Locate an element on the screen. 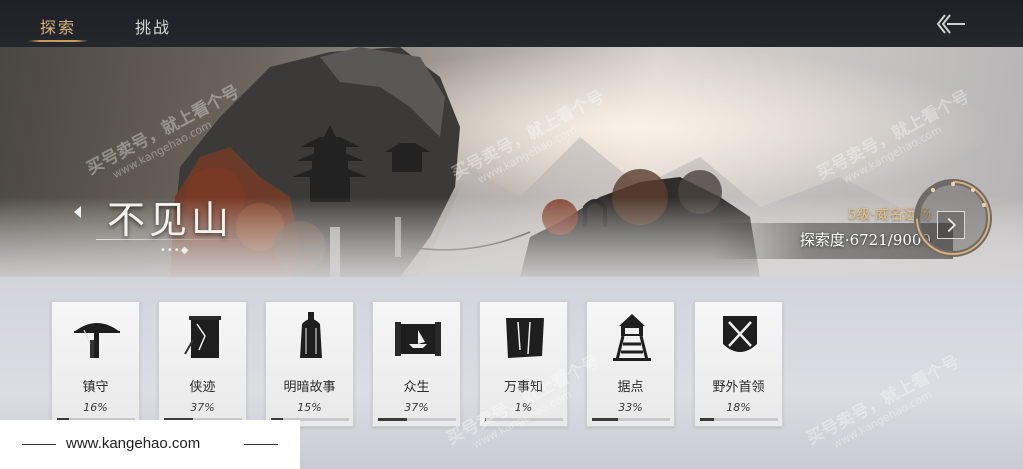 This screenshot has width=1023, height=469. feature-card-label: 侠迹 is located at coordinates (202, 387).